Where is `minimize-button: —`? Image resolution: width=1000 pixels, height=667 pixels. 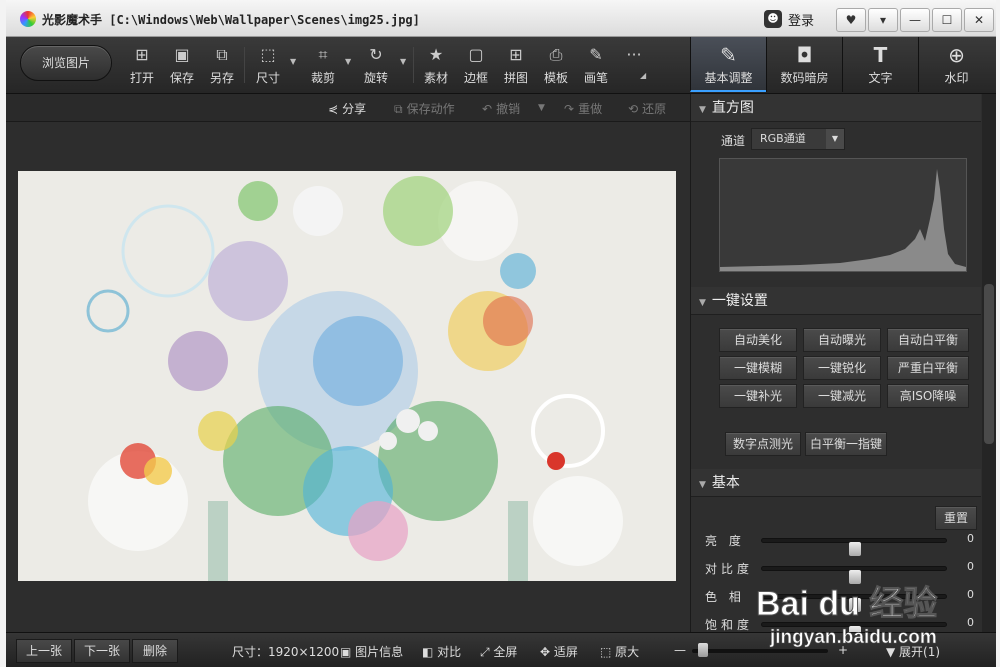 minimize-button: — is located at coordinates (915, 20).